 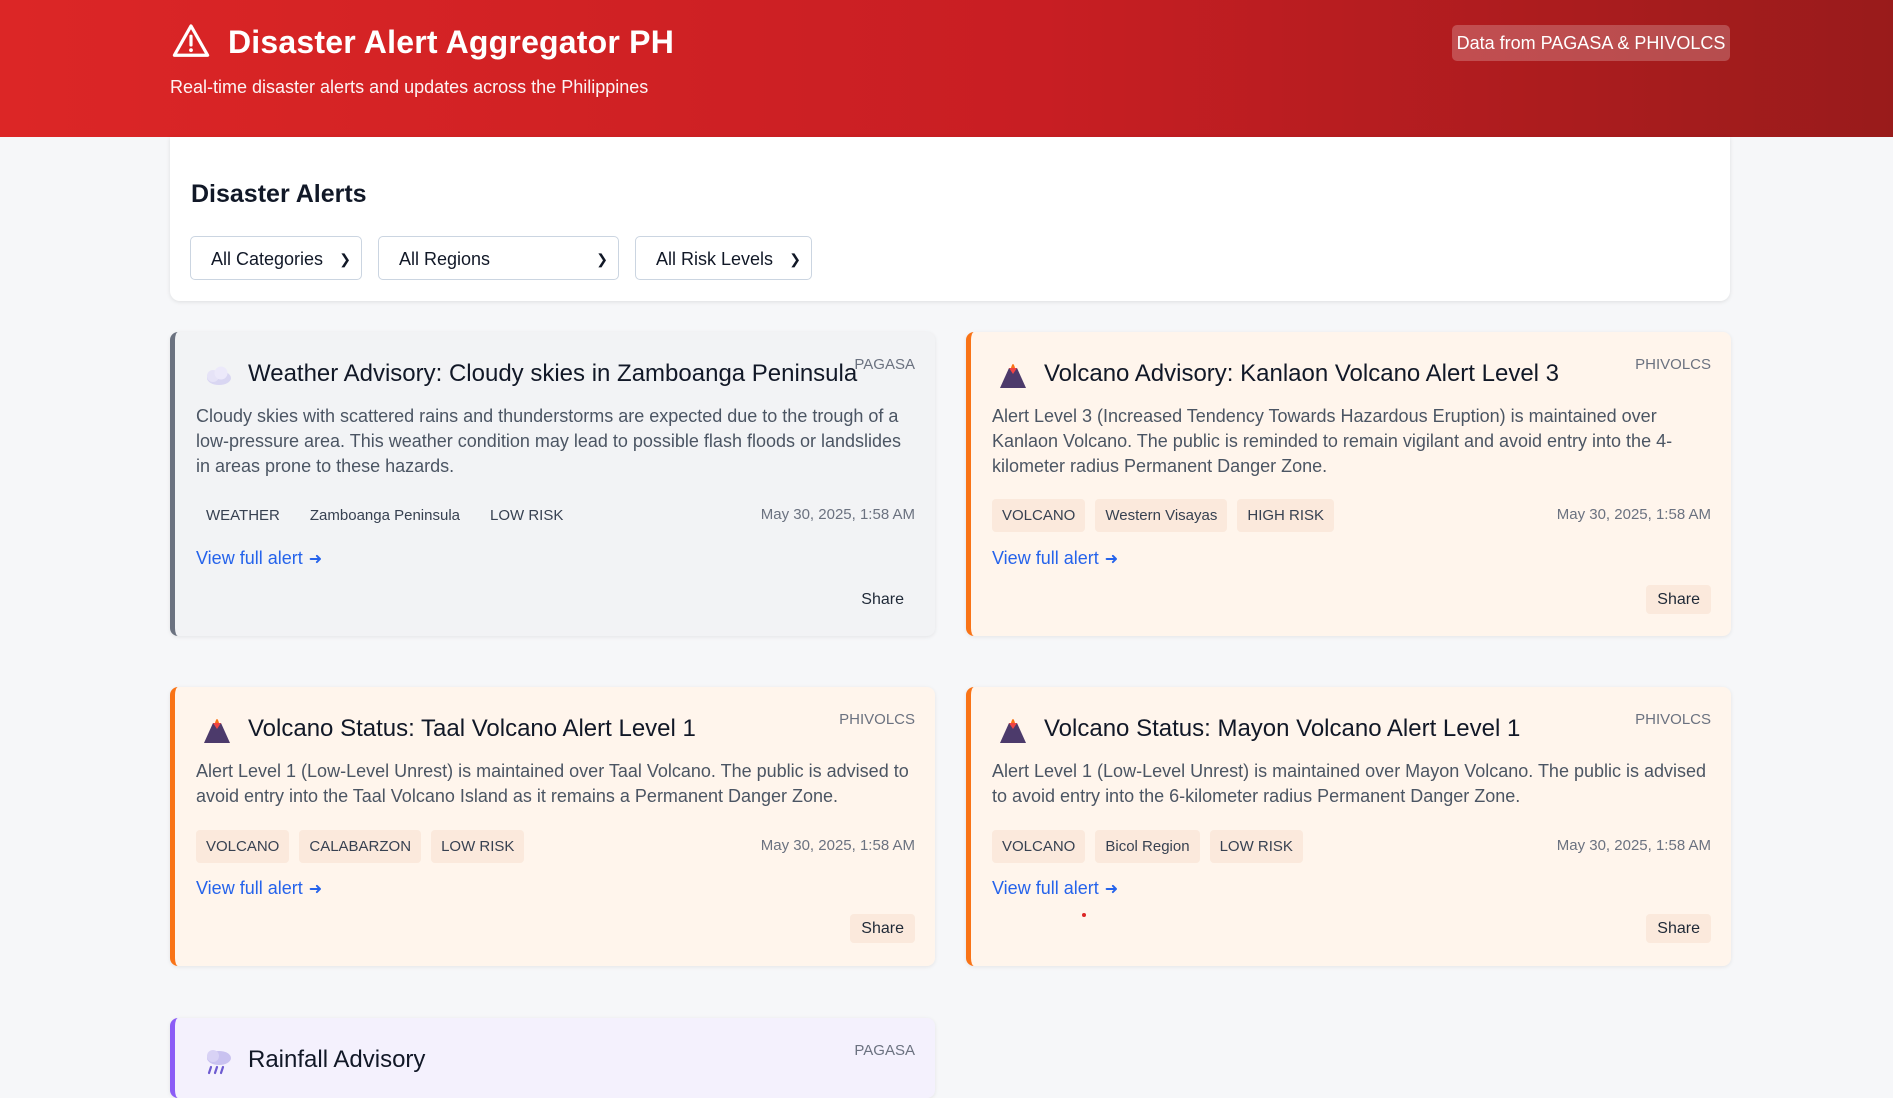 I want to click on tag-list: WEATHER Zamboanga Peninsula LOW RISK, so click(x=384, y=515).